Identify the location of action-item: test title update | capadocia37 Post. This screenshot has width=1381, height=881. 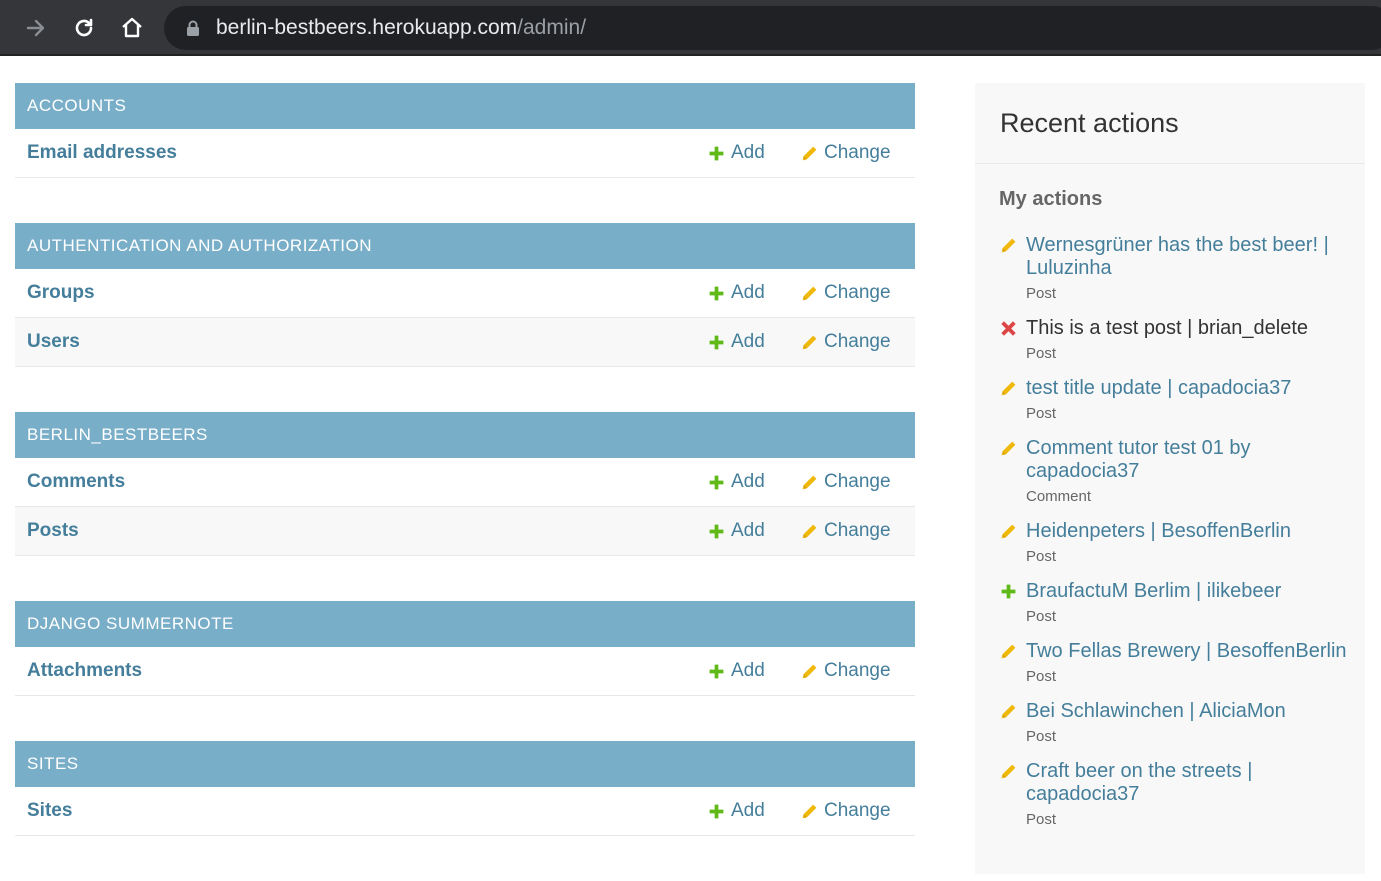
(1182, 400).